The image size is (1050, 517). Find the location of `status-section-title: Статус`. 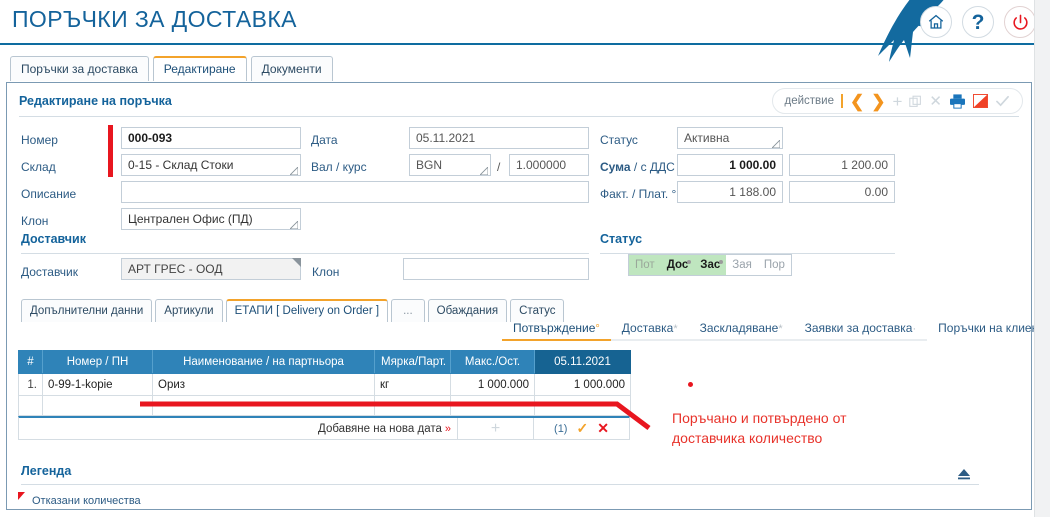

status-section-title: Статус is located at coordinates (621, 239).